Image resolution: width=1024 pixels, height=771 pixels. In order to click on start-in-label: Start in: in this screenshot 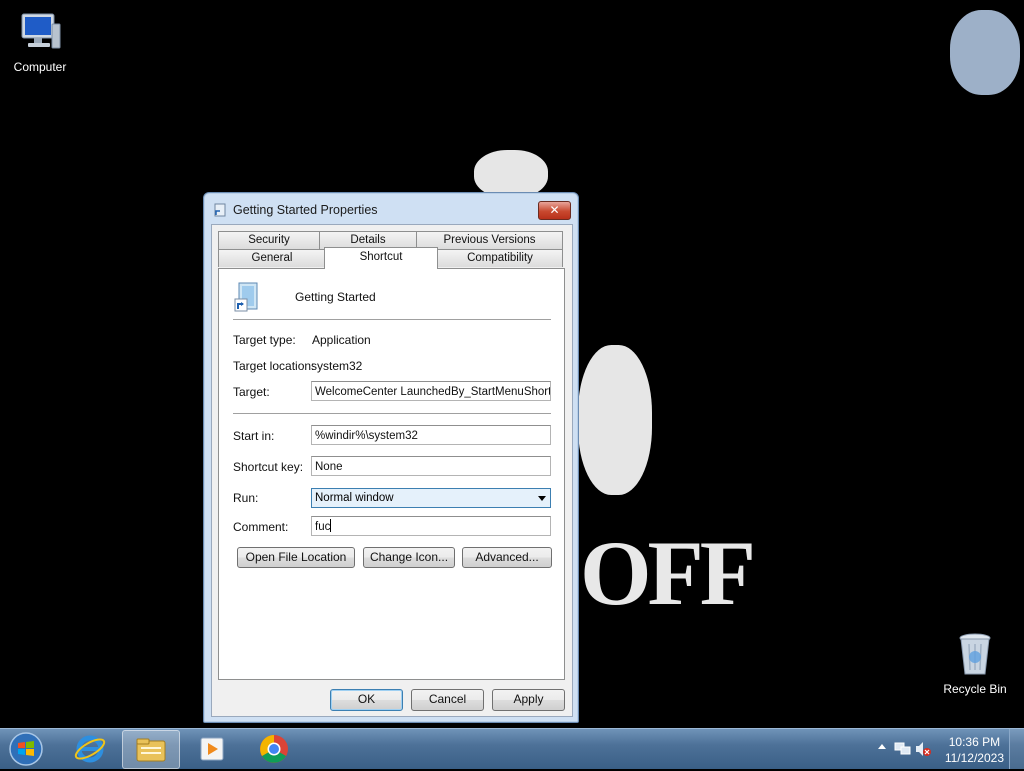, I will do `click(254, 436)`.